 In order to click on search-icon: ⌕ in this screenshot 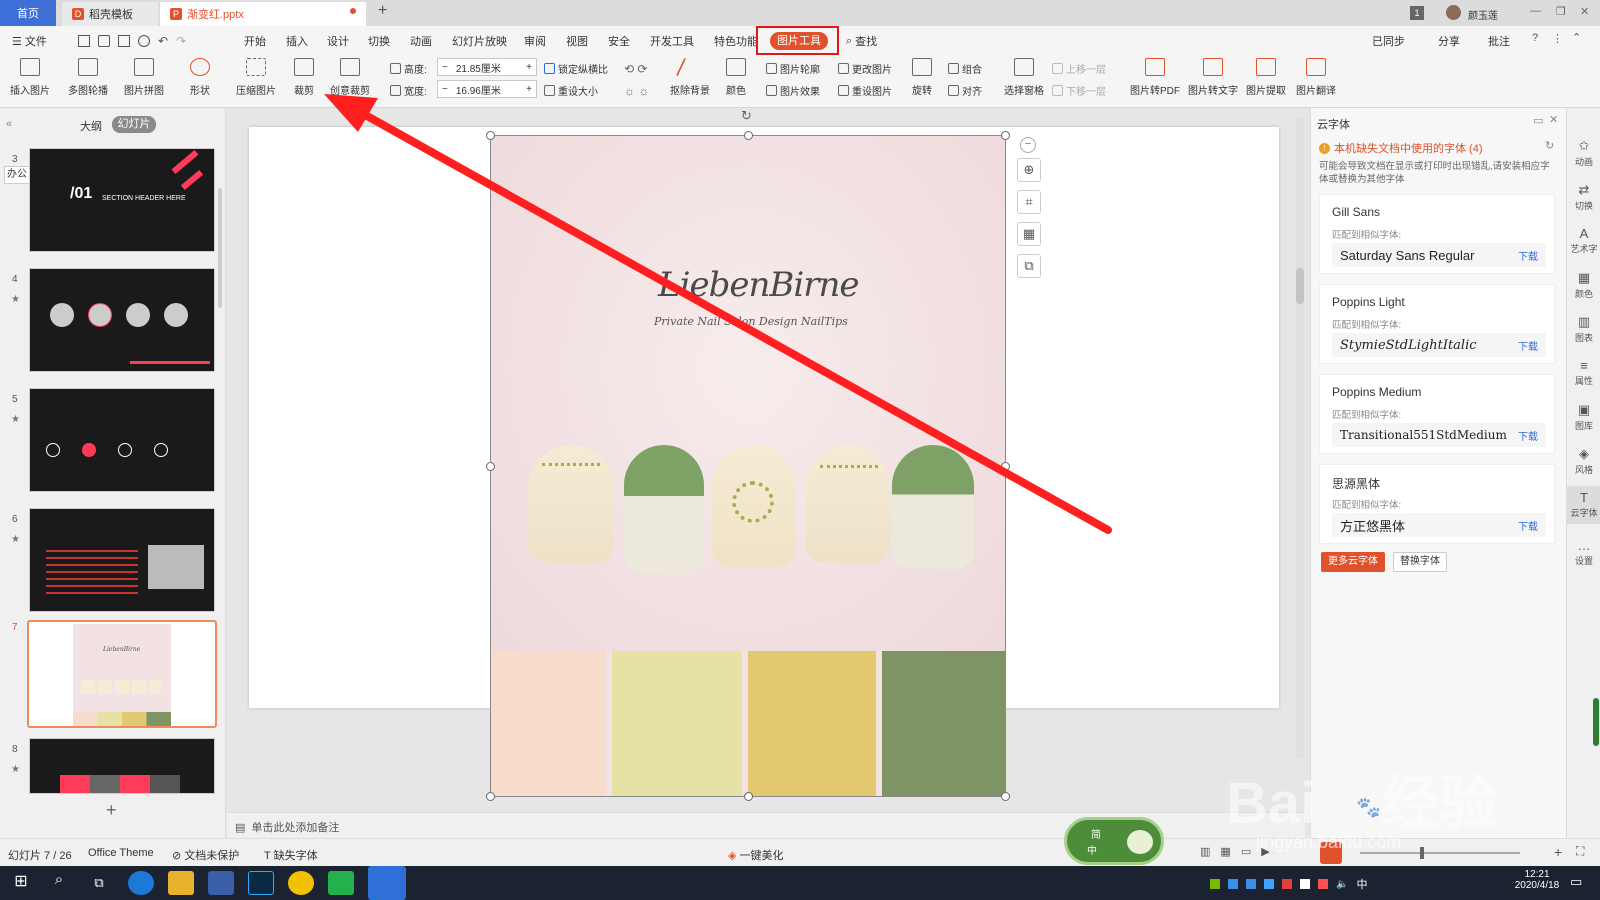, I will do `click(59, 883)`.